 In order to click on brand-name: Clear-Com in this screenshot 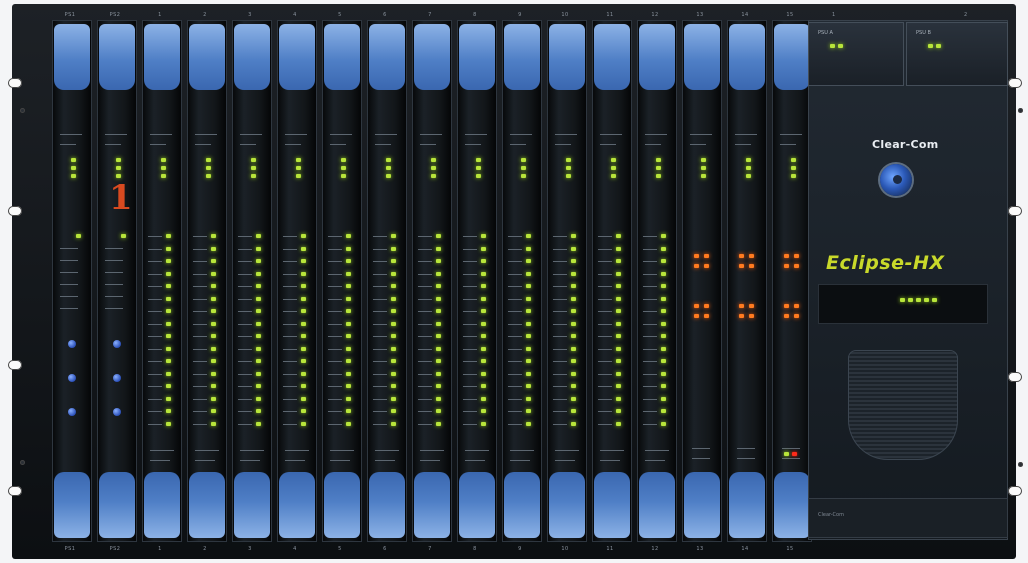, I will do `click(905, 144)`.